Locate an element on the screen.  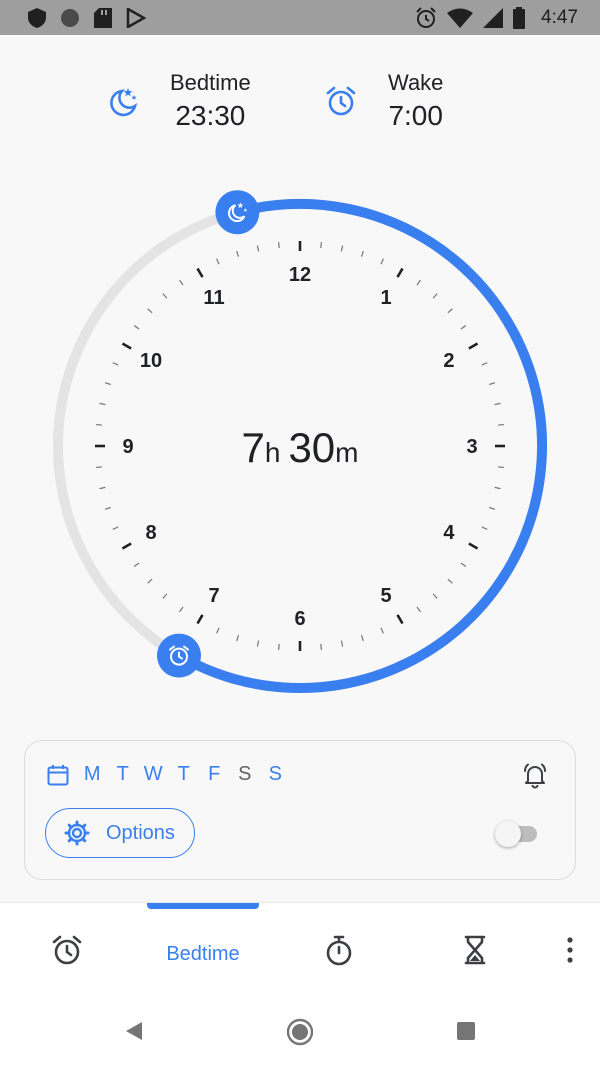
duration-hours-unit: h is located at coordinates (273, 452).